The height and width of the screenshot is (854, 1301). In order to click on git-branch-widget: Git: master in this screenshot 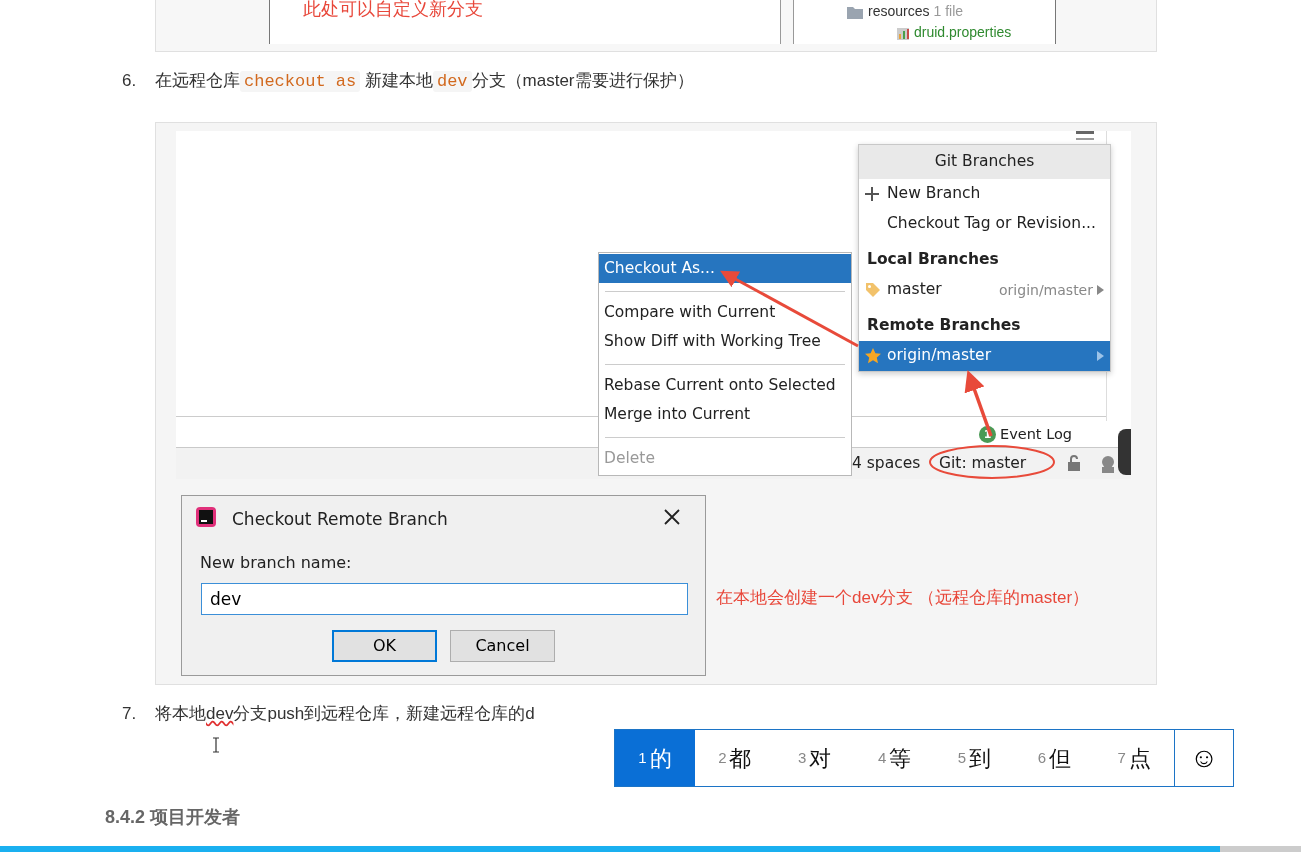, I will do `click(983, 464)`.